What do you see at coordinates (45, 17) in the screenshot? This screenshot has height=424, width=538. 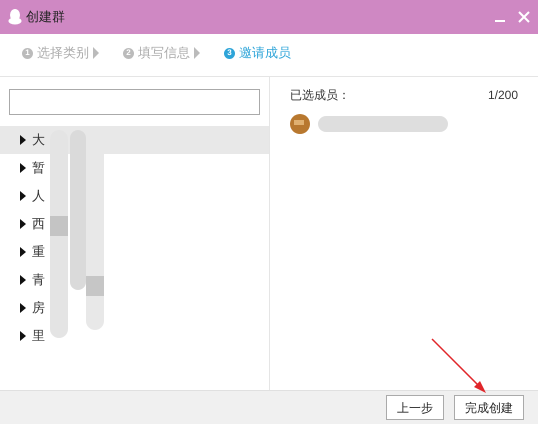 I see `window-title: 创建群` at bounding box center [45, 17].